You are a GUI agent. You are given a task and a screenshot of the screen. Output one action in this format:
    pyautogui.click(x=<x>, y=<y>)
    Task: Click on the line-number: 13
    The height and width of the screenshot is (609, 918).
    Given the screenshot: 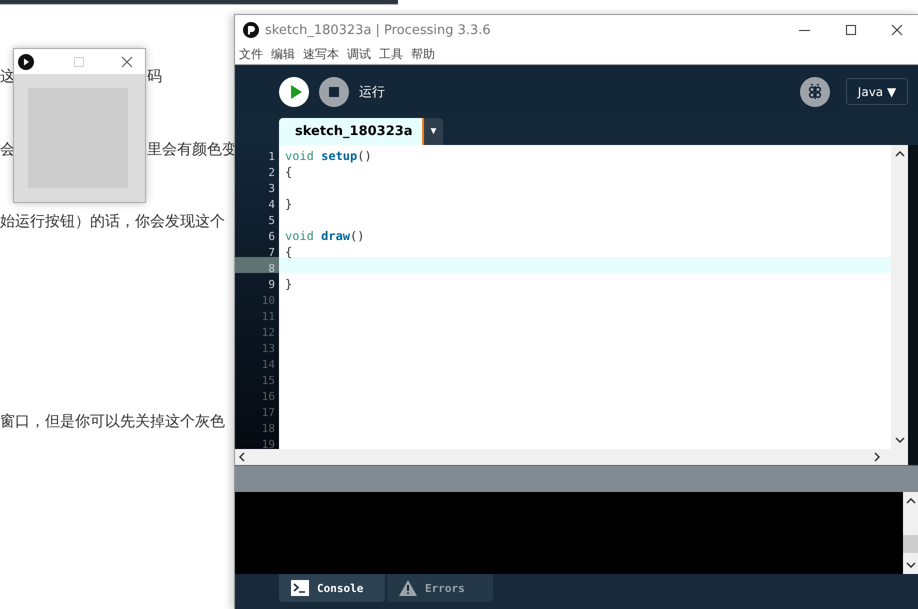 What is the action you would take?
    pyautogui.click(x=268, y=348)
    